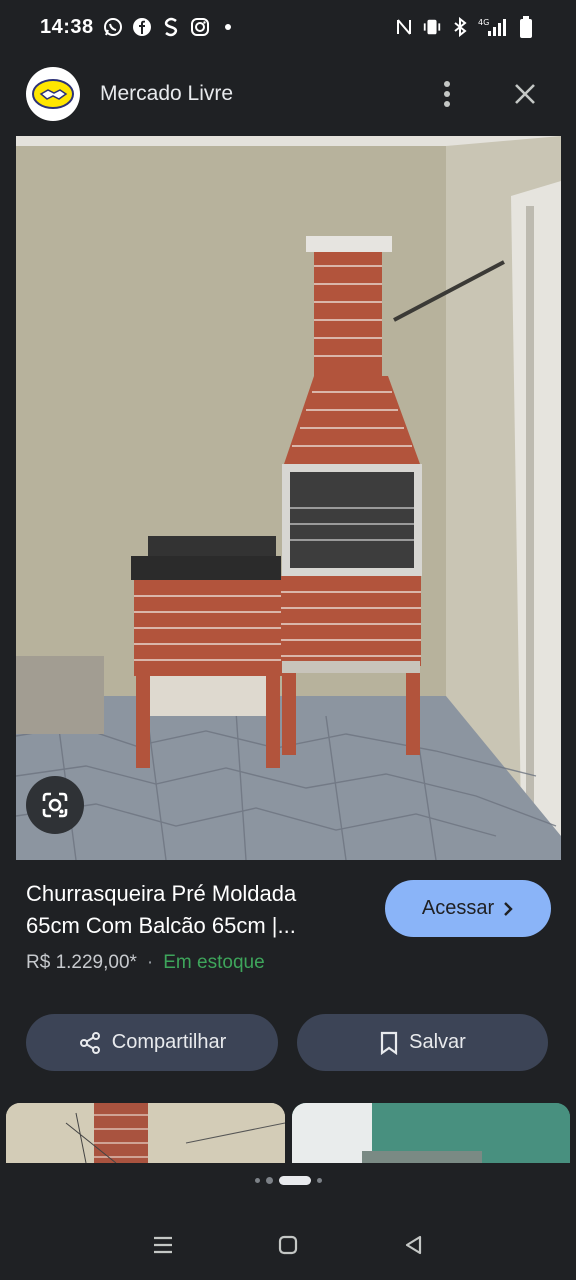 This screenshot has height=1280, width=576. What do you see at coordinates (81, 962) in the screenshot?
I see `product-price: R$ 1.229,00*` at bounding box center [81, 962].